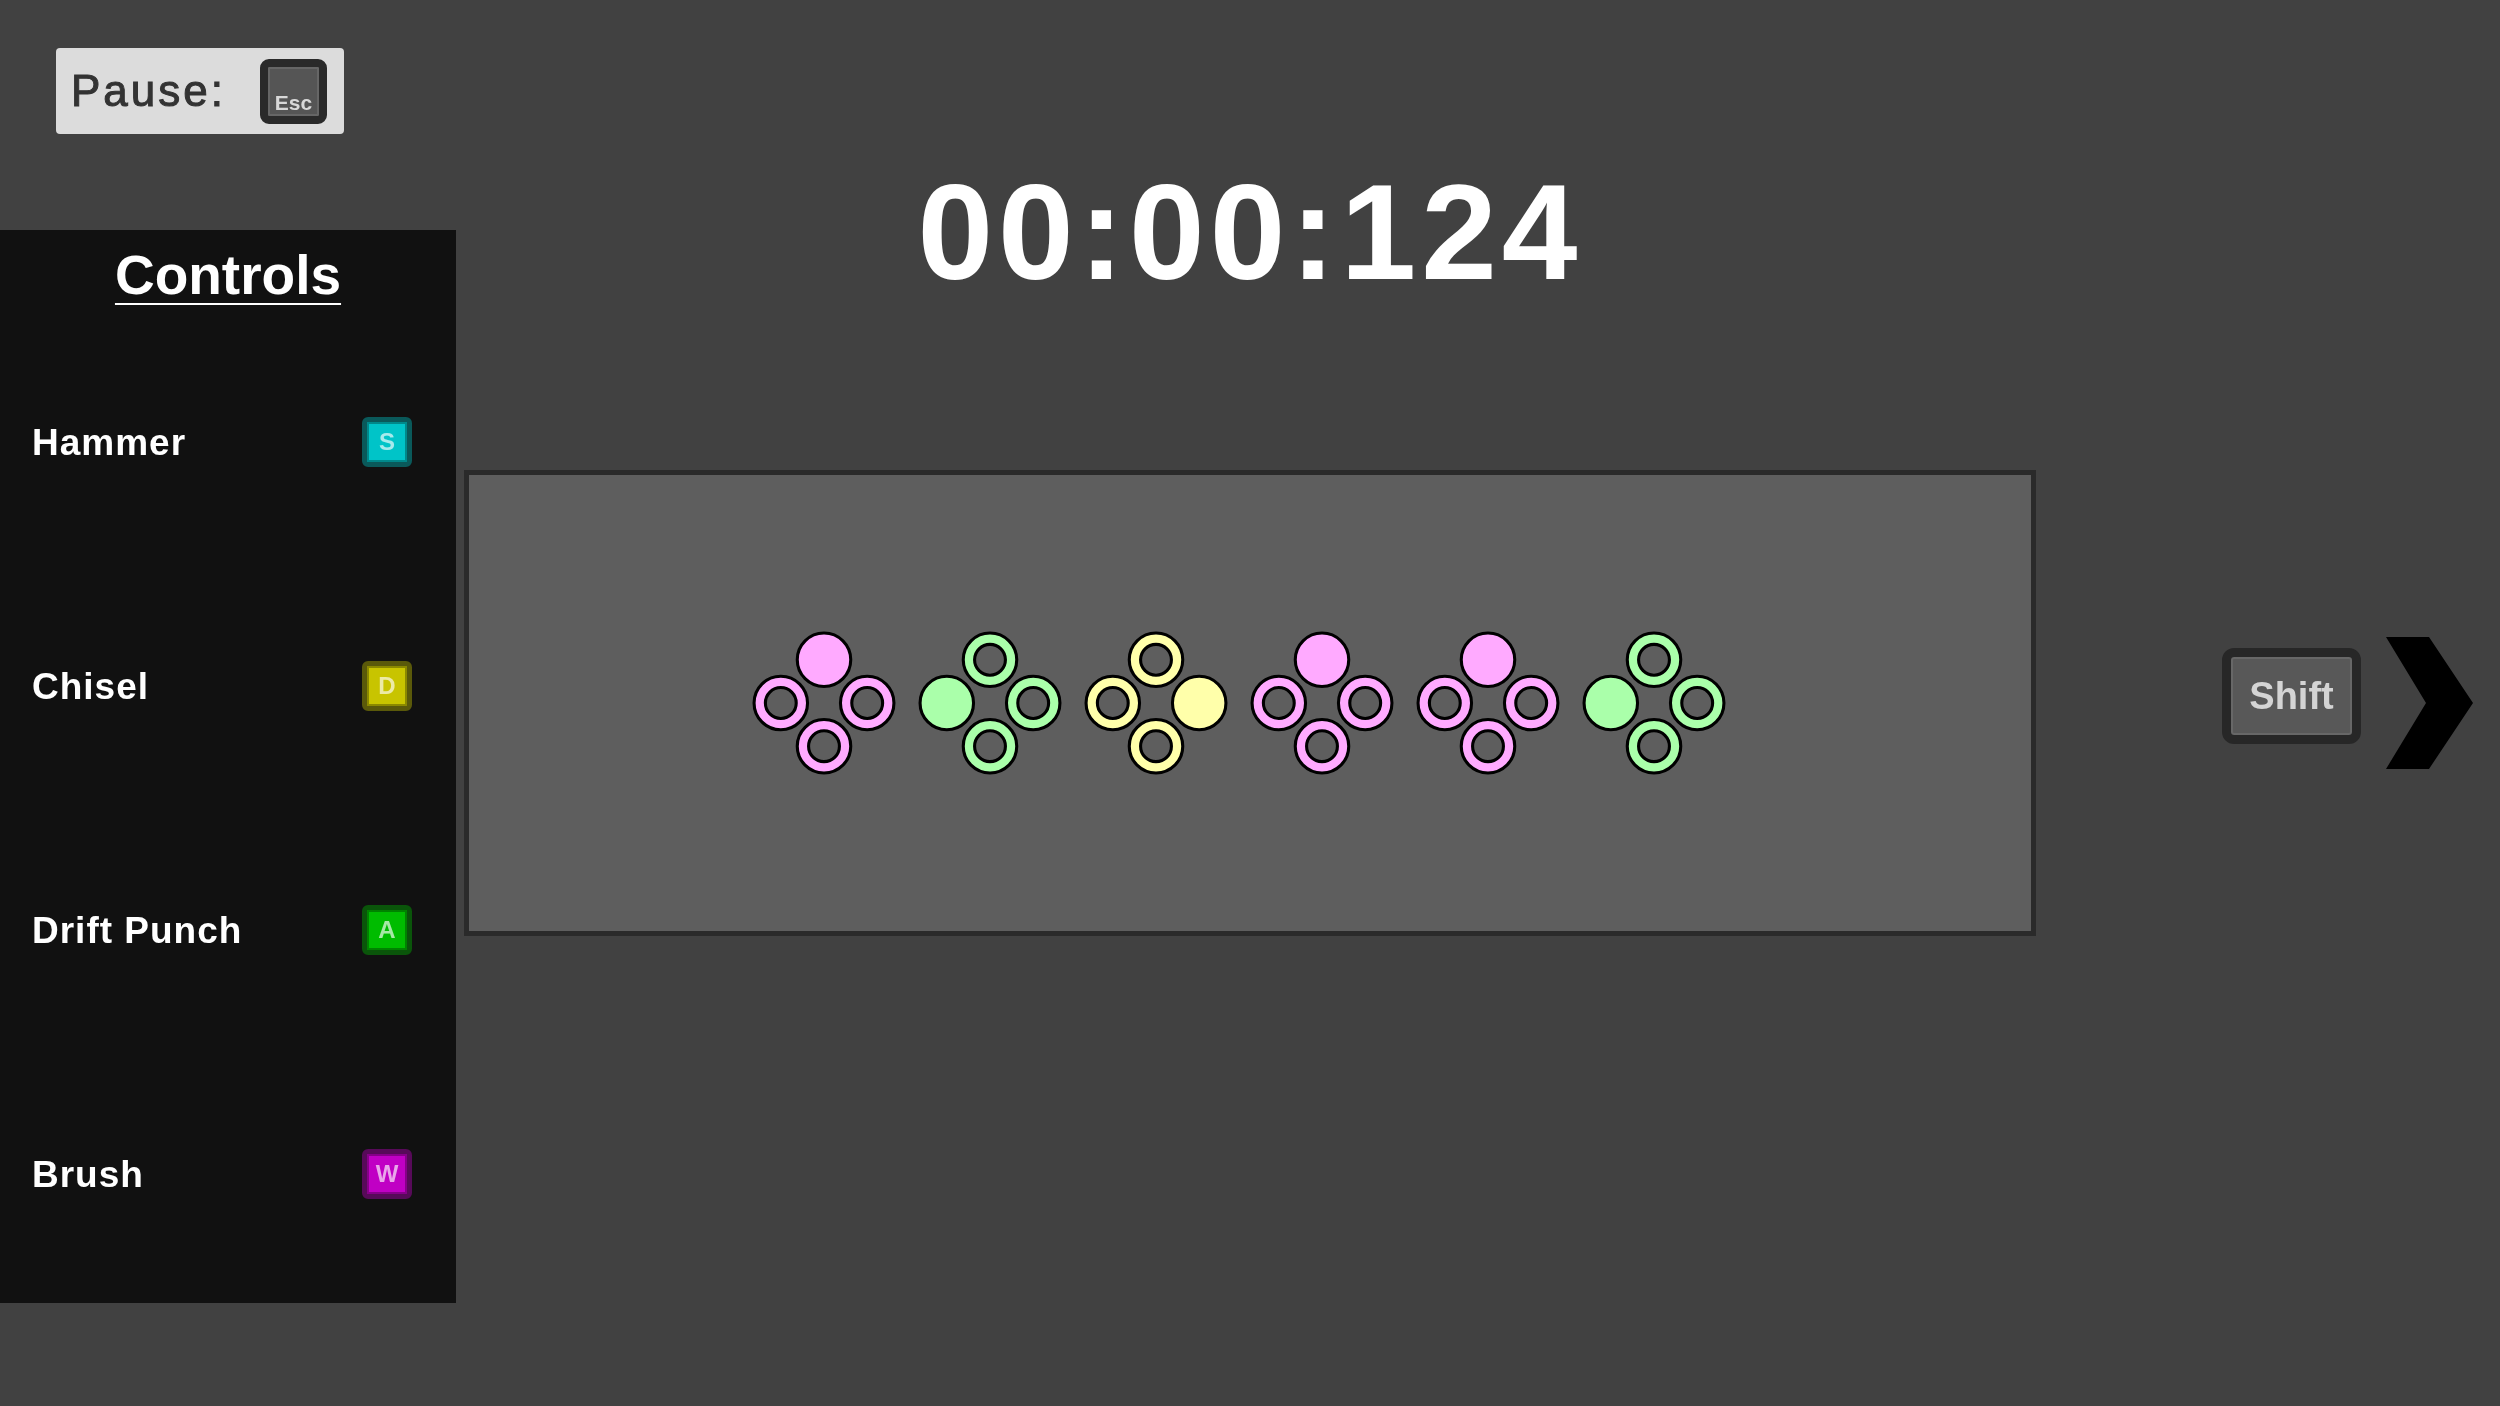  Describe the element at coordinates (2429, 703) in the screenshot. I see `chevron-right-icon` at that location.